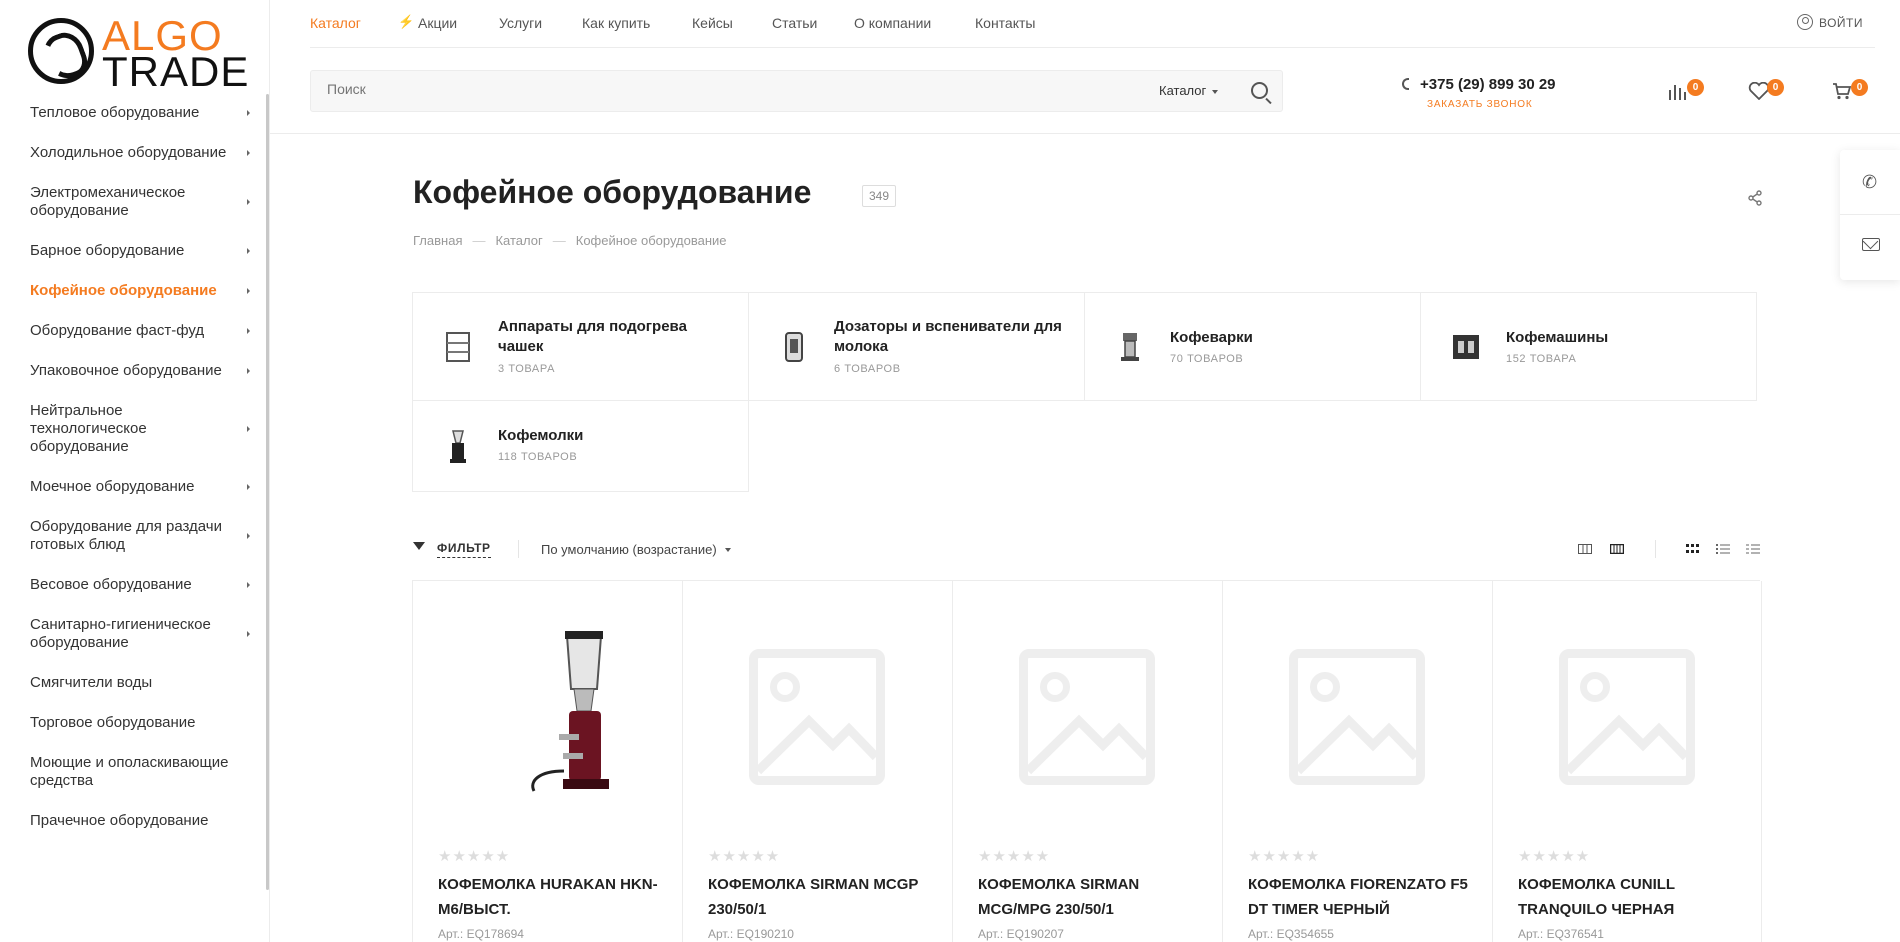 Image resolution: width=1900 pixels, height=942 pixels. What do you see at coordinates (1363, 897) in the screenshot?
I see `product-name: КОФЕМОЛКА FIORENZATO F5 DT TIMER ЧЕРНЫЙ` at bounding box center [1363, 897].